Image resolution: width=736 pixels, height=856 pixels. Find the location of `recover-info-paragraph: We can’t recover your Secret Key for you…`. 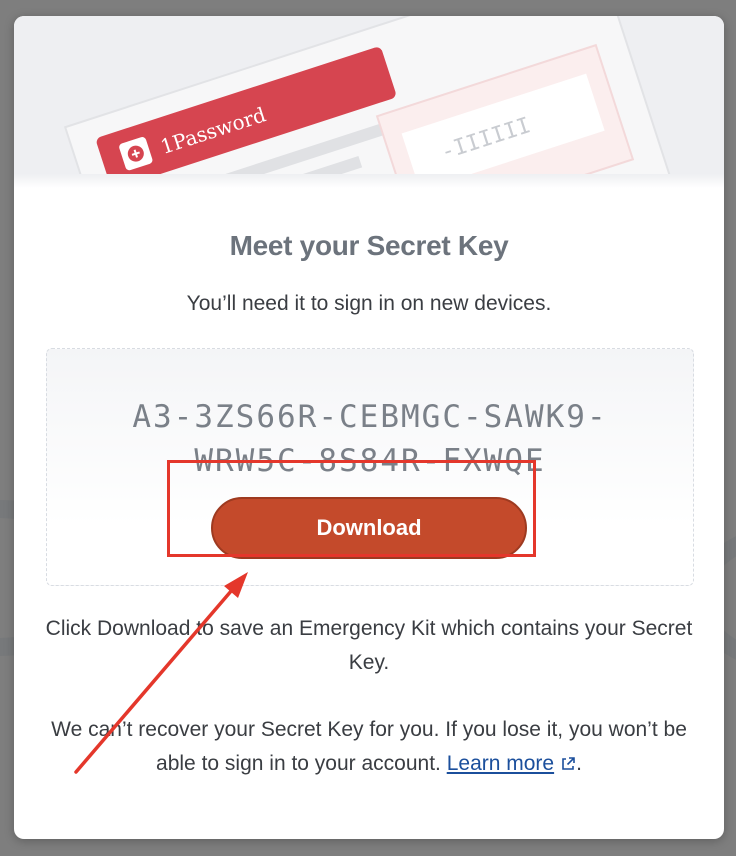

recover-info-paragraph: We can’t recover your Secret Key for you… is located at coordinates (369, 748).